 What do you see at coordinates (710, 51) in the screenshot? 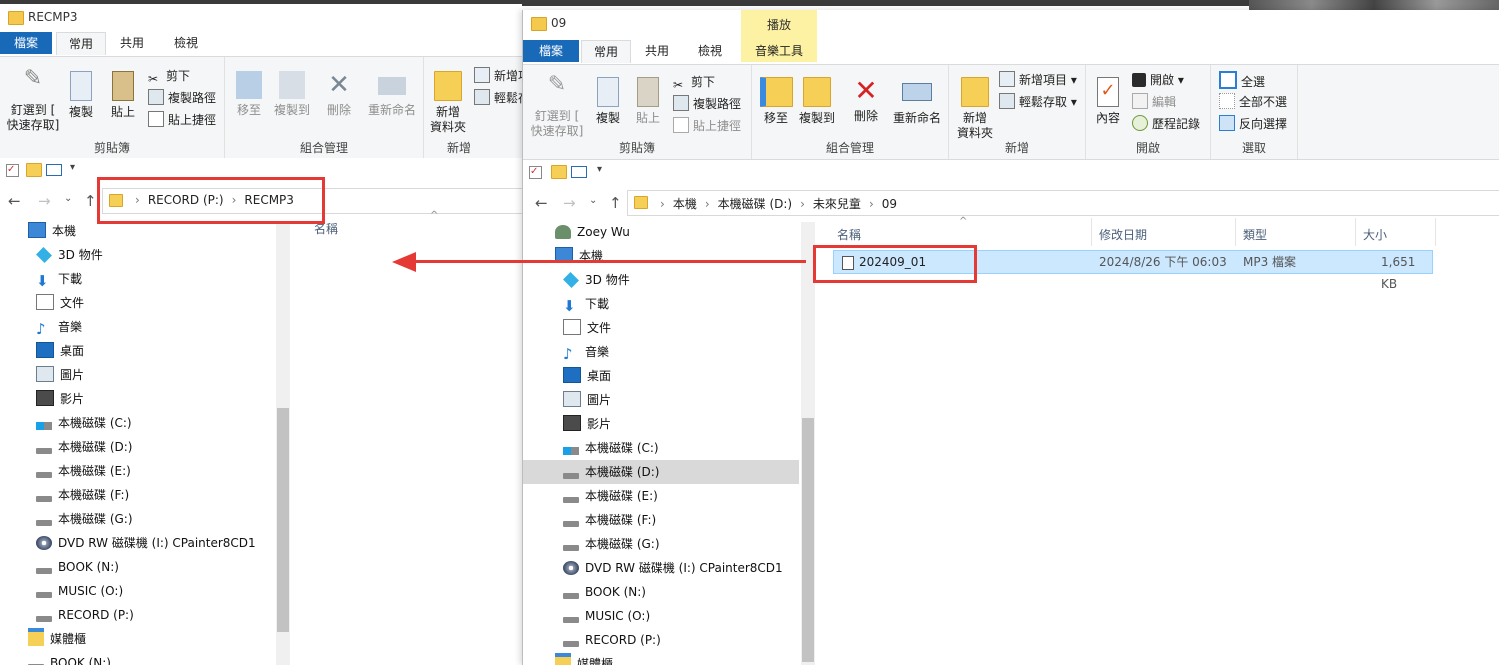
I see `tab-view: 檢視` at bounding box center [710, 51].